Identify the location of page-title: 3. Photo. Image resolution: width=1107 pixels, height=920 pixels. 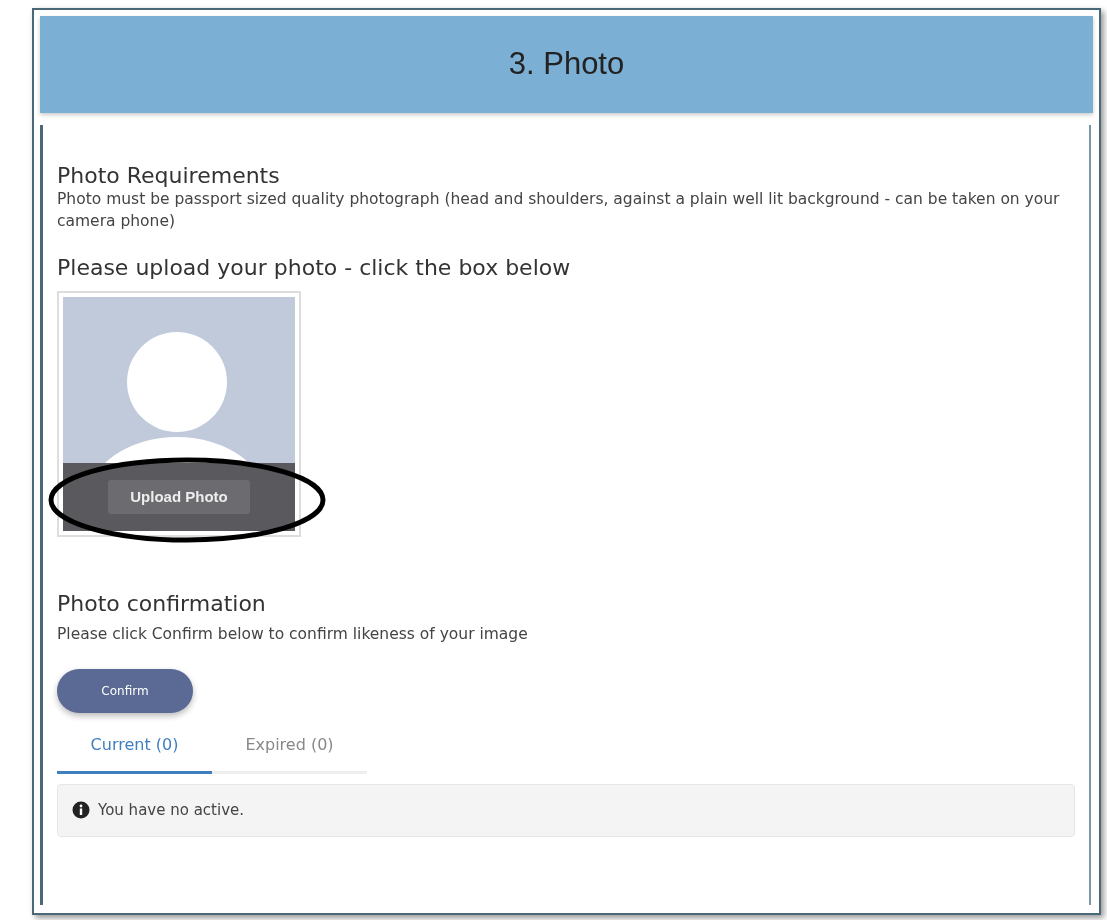
(566, 64).